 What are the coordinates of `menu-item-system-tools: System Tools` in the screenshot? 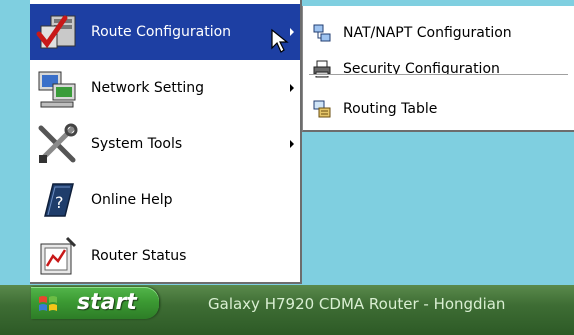 It's located at (165, 144).